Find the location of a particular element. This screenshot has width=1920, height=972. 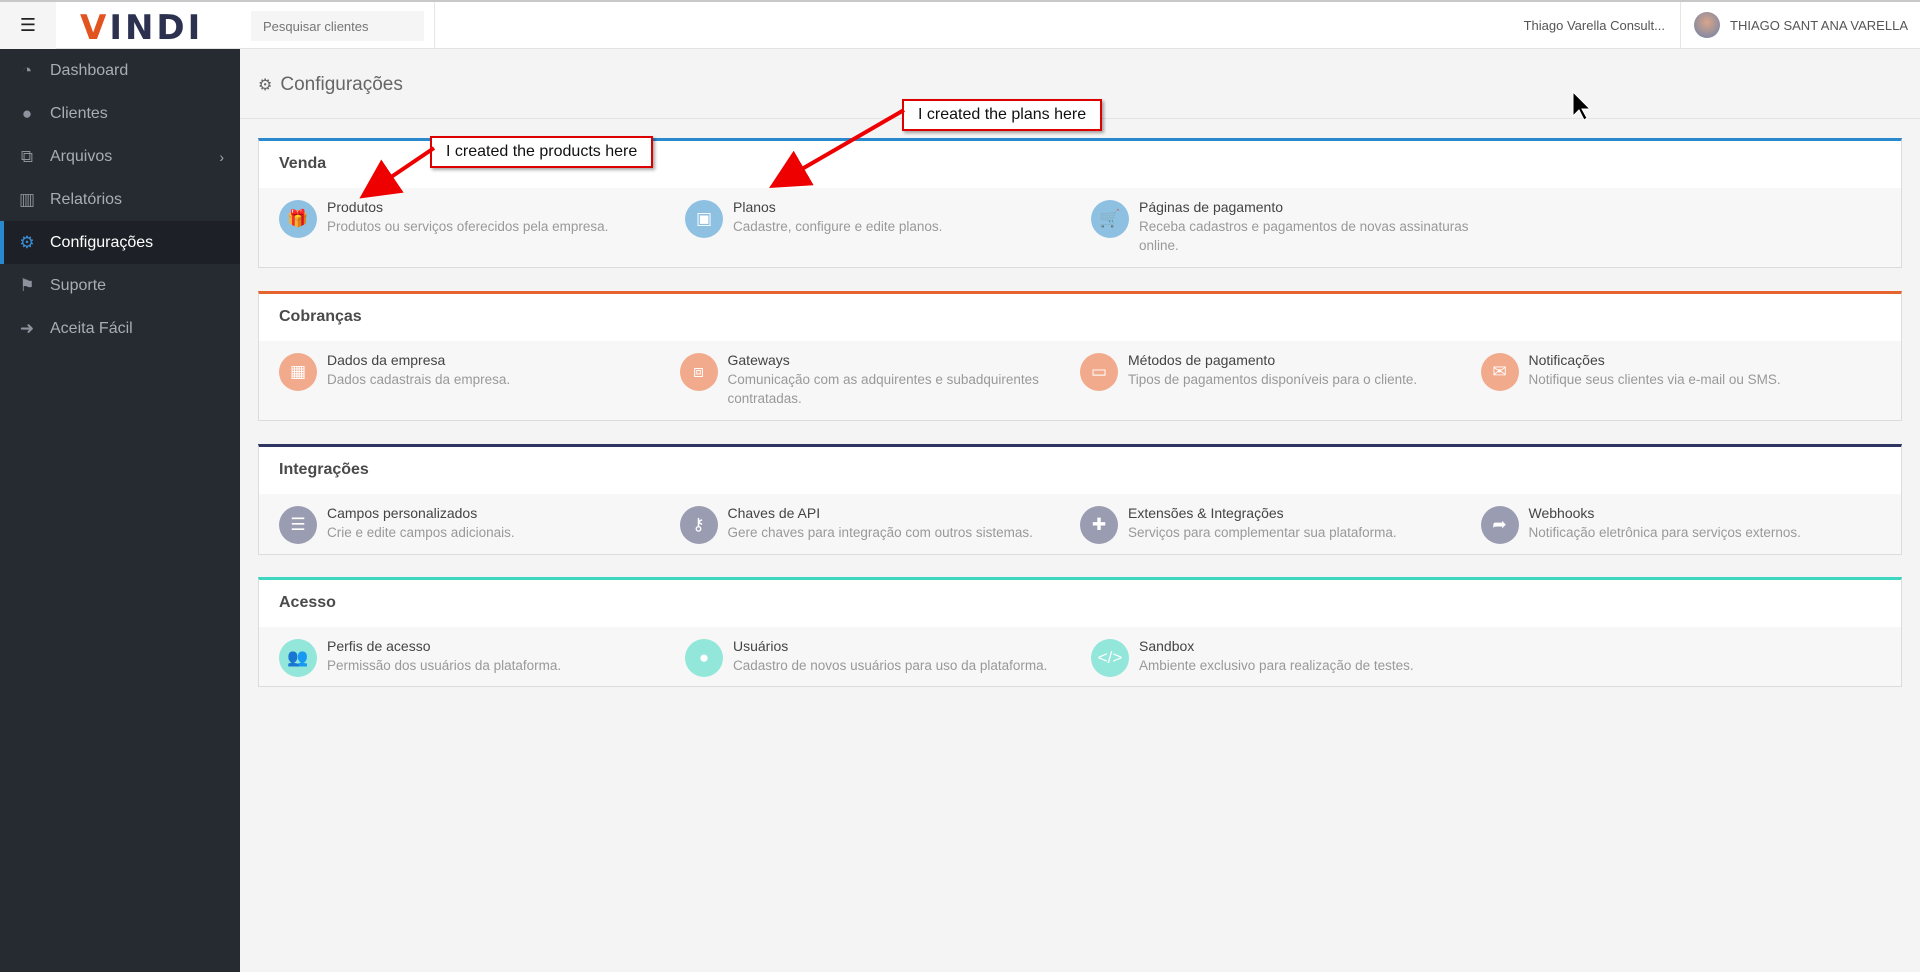

gift-icon: 🎁 is located at coordinates (298, 219).